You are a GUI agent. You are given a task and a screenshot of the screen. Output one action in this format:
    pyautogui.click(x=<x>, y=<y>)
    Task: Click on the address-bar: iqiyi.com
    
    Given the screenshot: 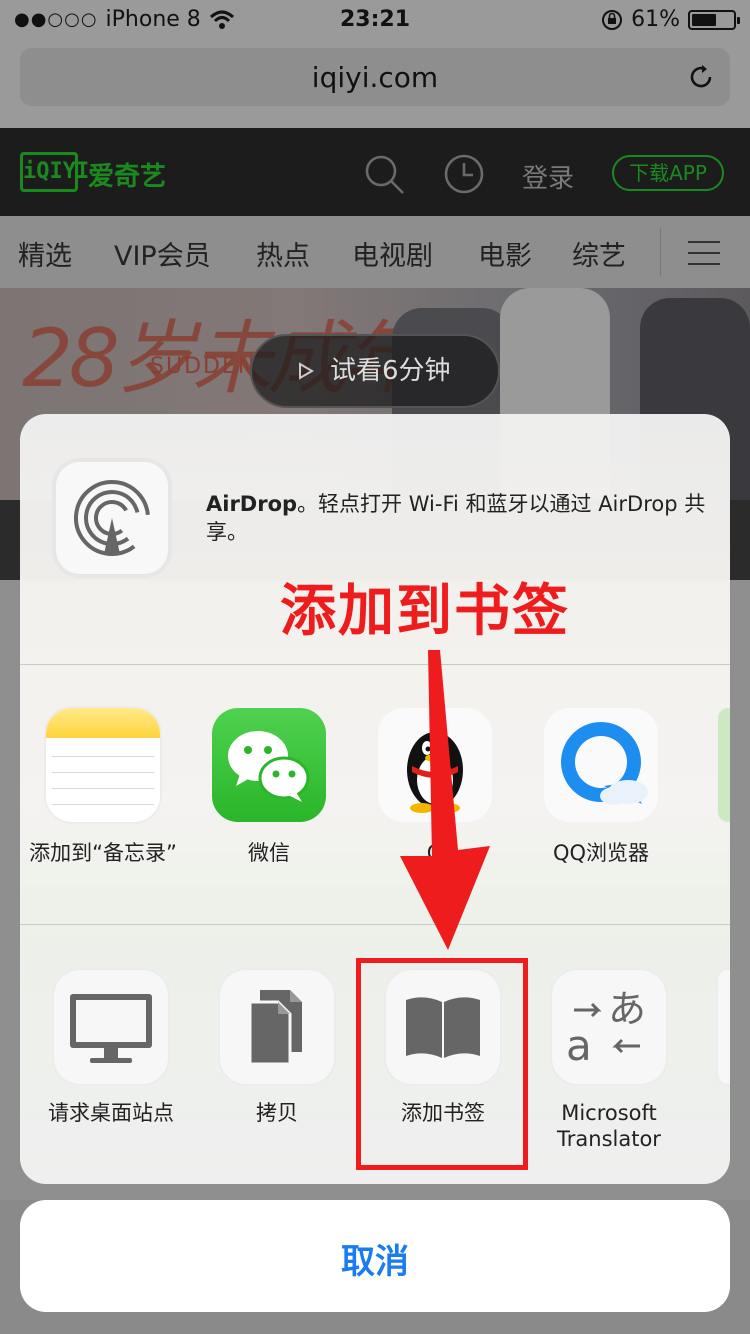 What is the action you would take?
    pyautogui.click(x=375, y=77)
    